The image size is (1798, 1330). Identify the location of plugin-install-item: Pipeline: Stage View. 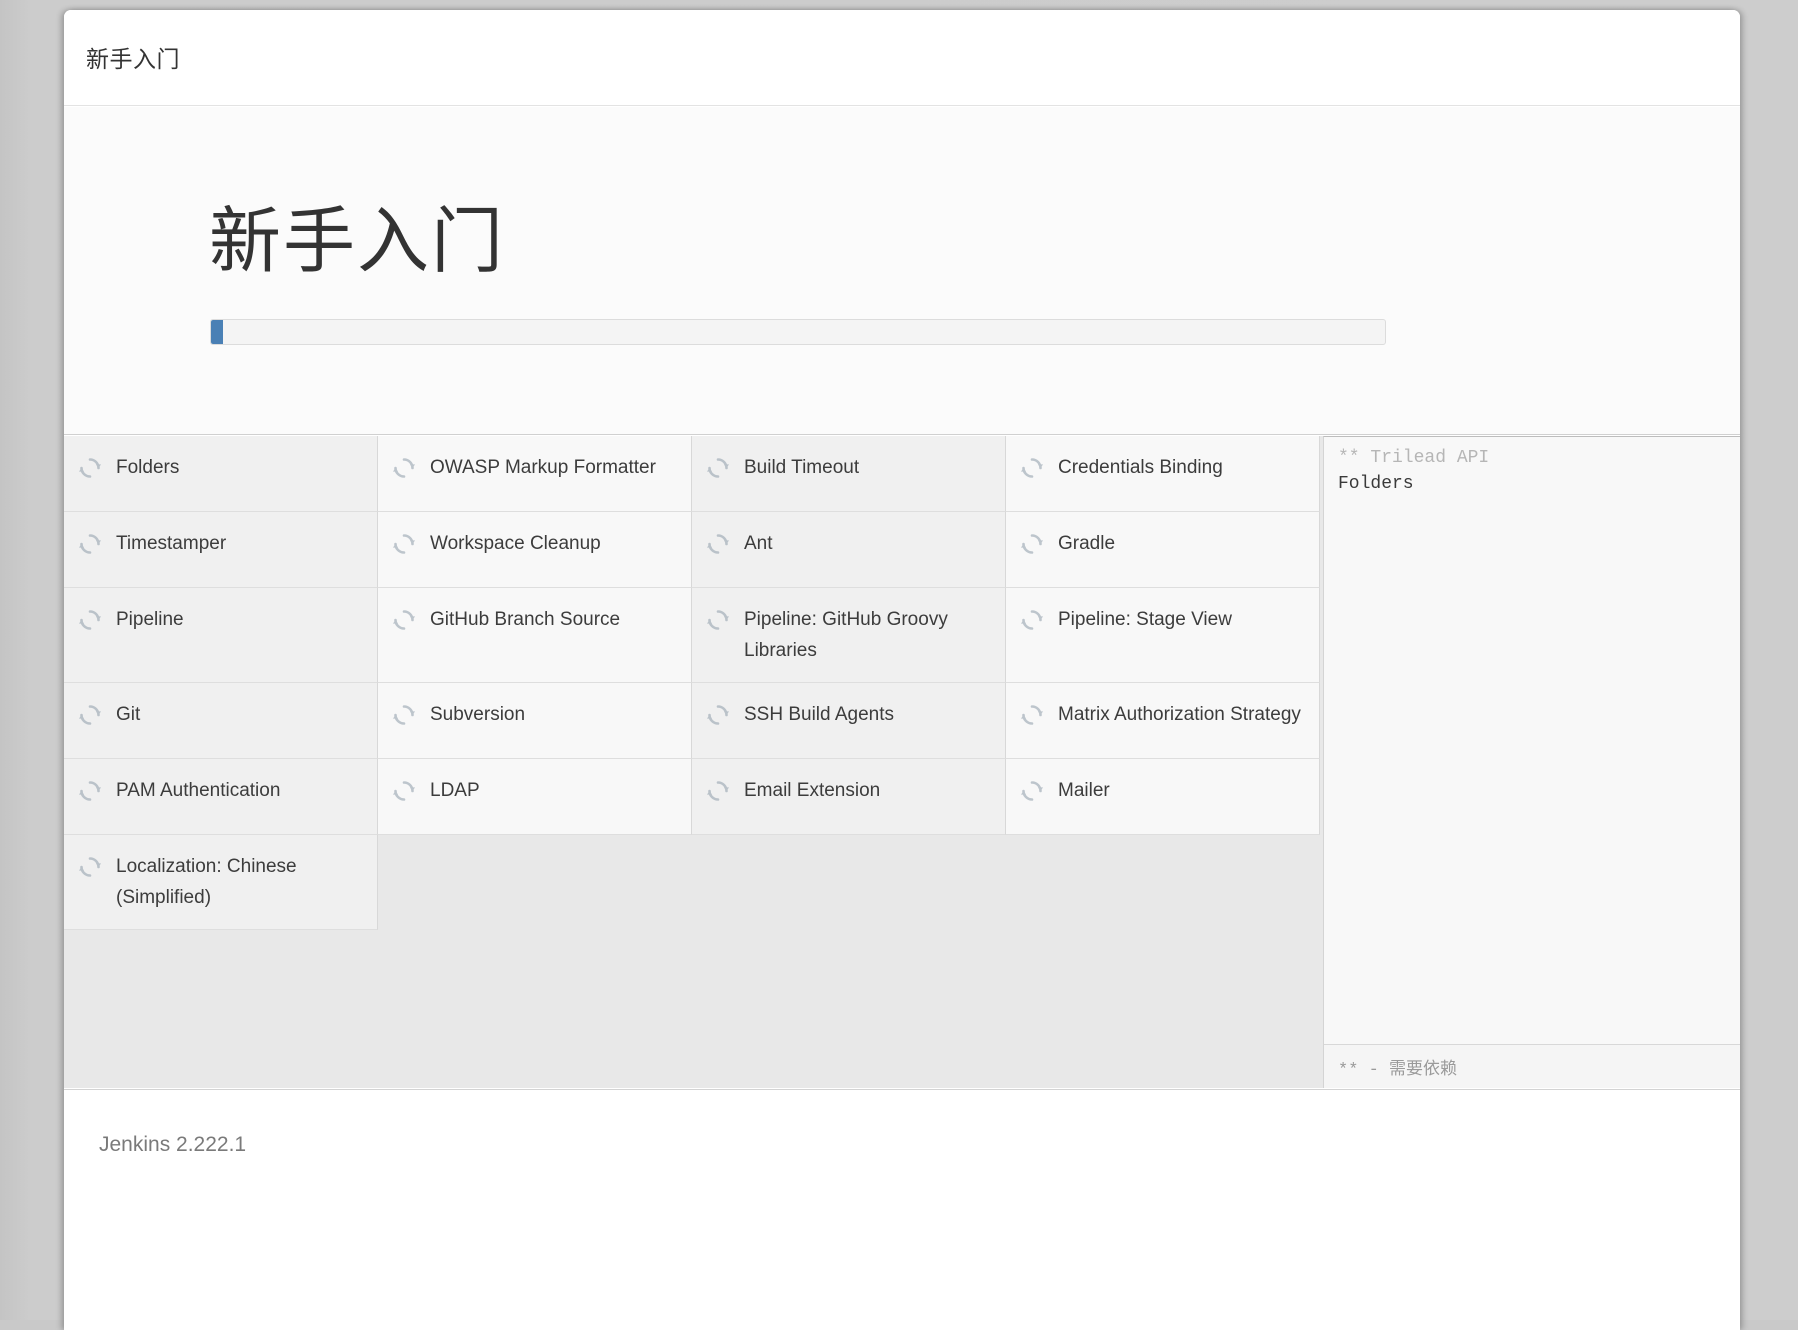
(1163, 635).